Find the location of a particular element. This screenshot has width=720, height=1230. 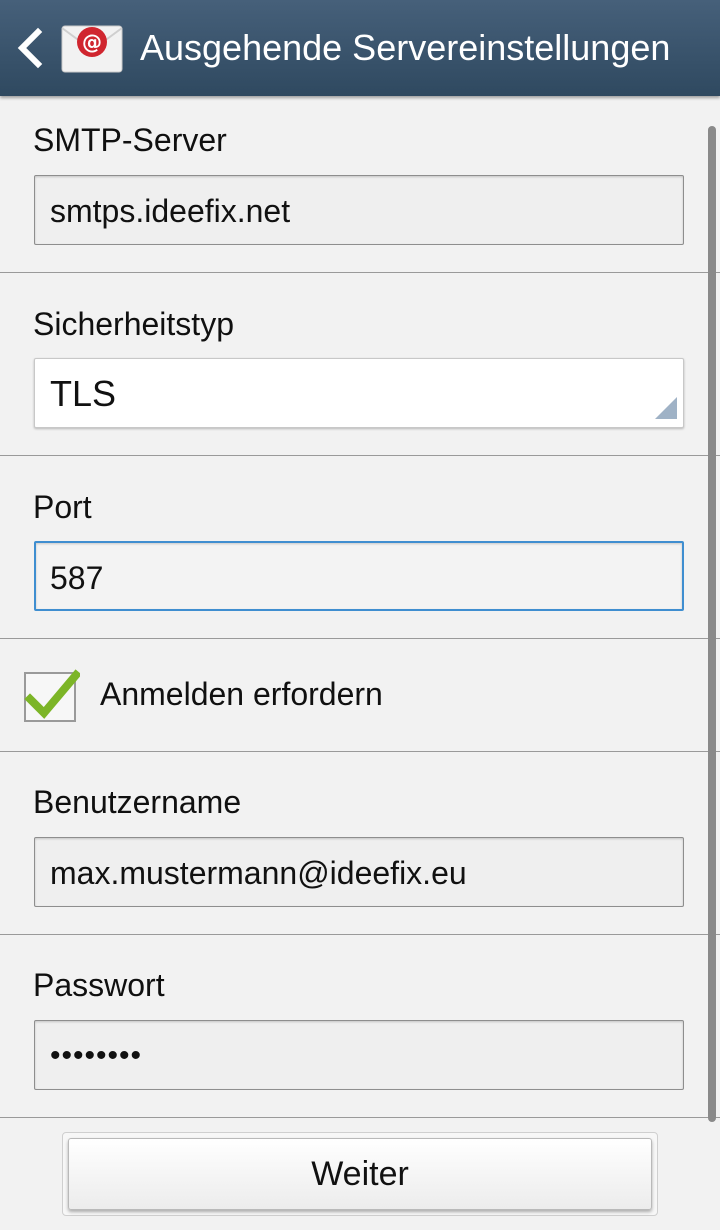

security-type-select: TLS is located at coordinates (359, 393).